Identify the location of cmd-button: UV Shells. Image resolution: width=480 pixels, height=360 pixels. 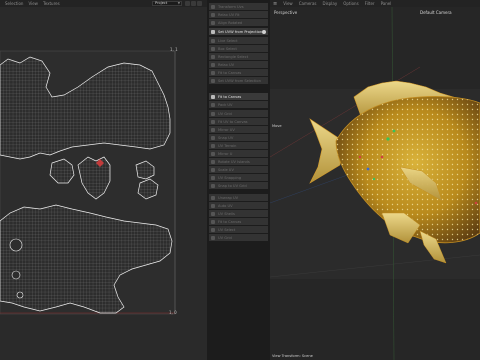
(238, 213).